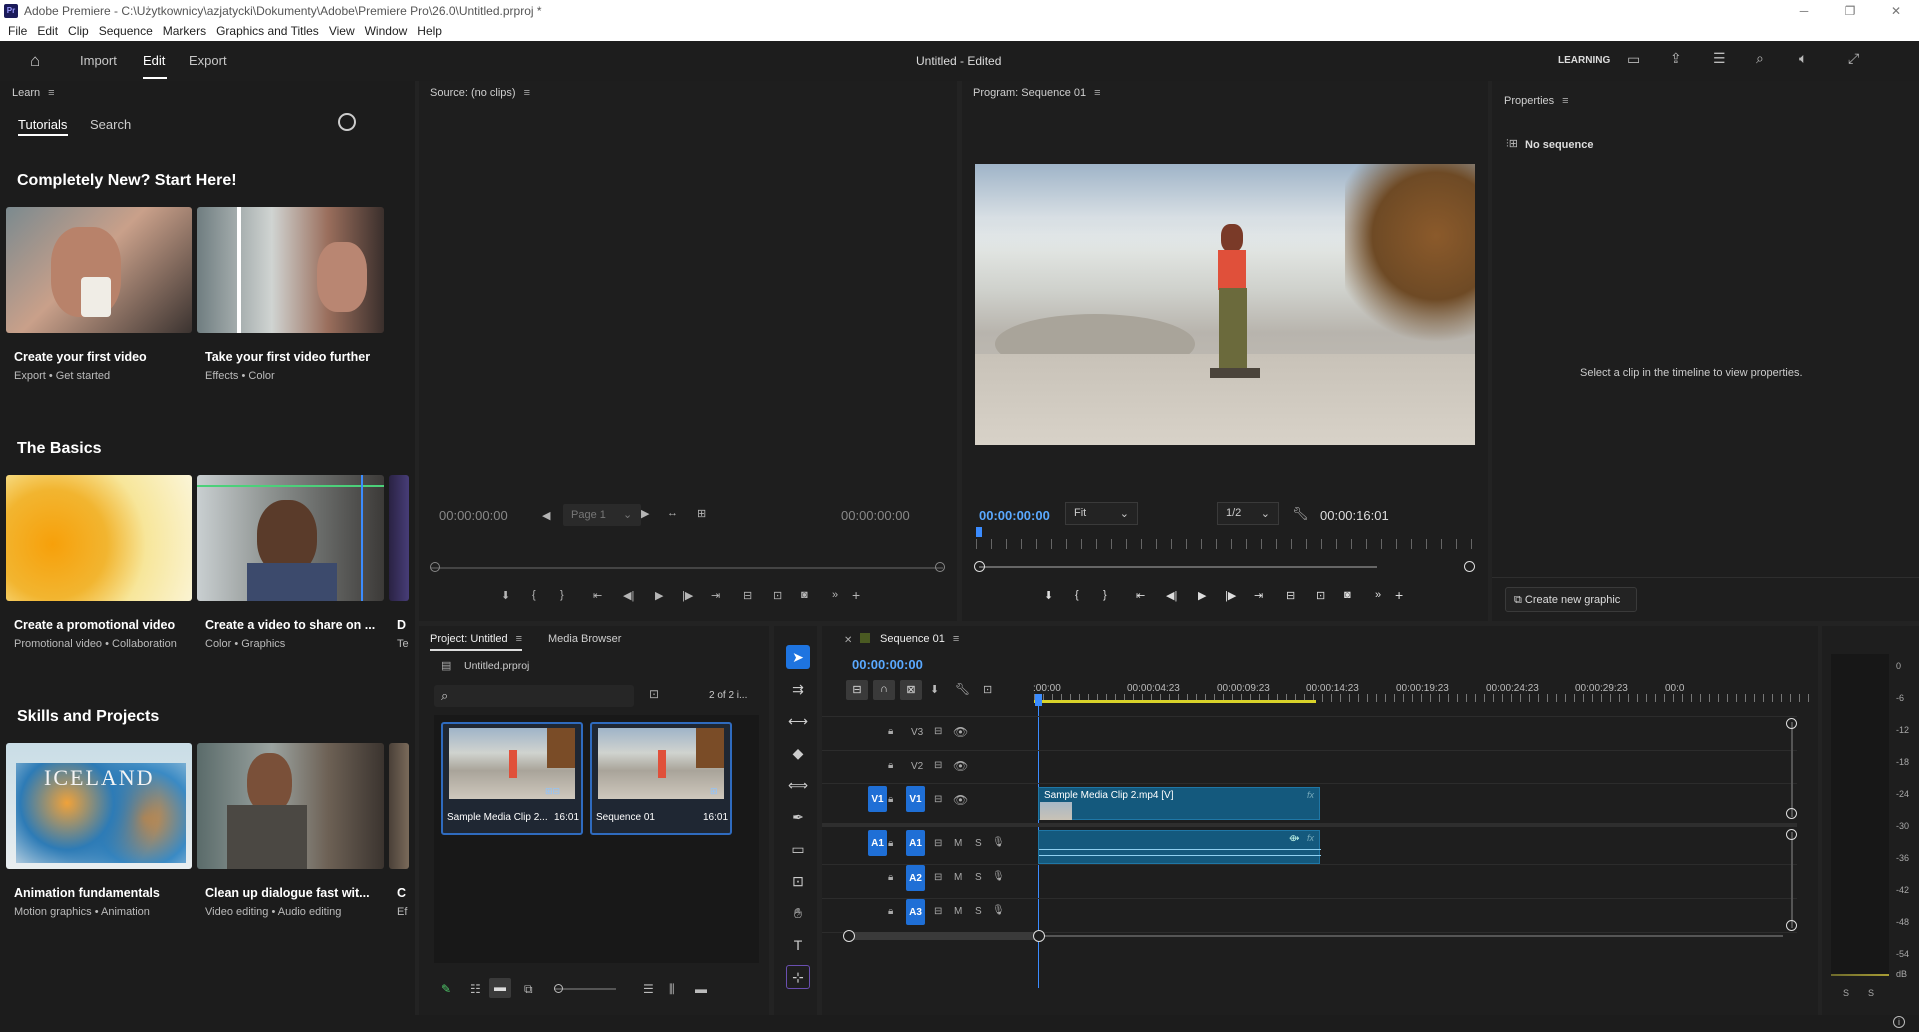 The image size is (1919, 1032). What do you see at coordinates (42, 124) in the screenshot?
I see `tab-tutorials: Tutorials` at bounding box center [42, 124].